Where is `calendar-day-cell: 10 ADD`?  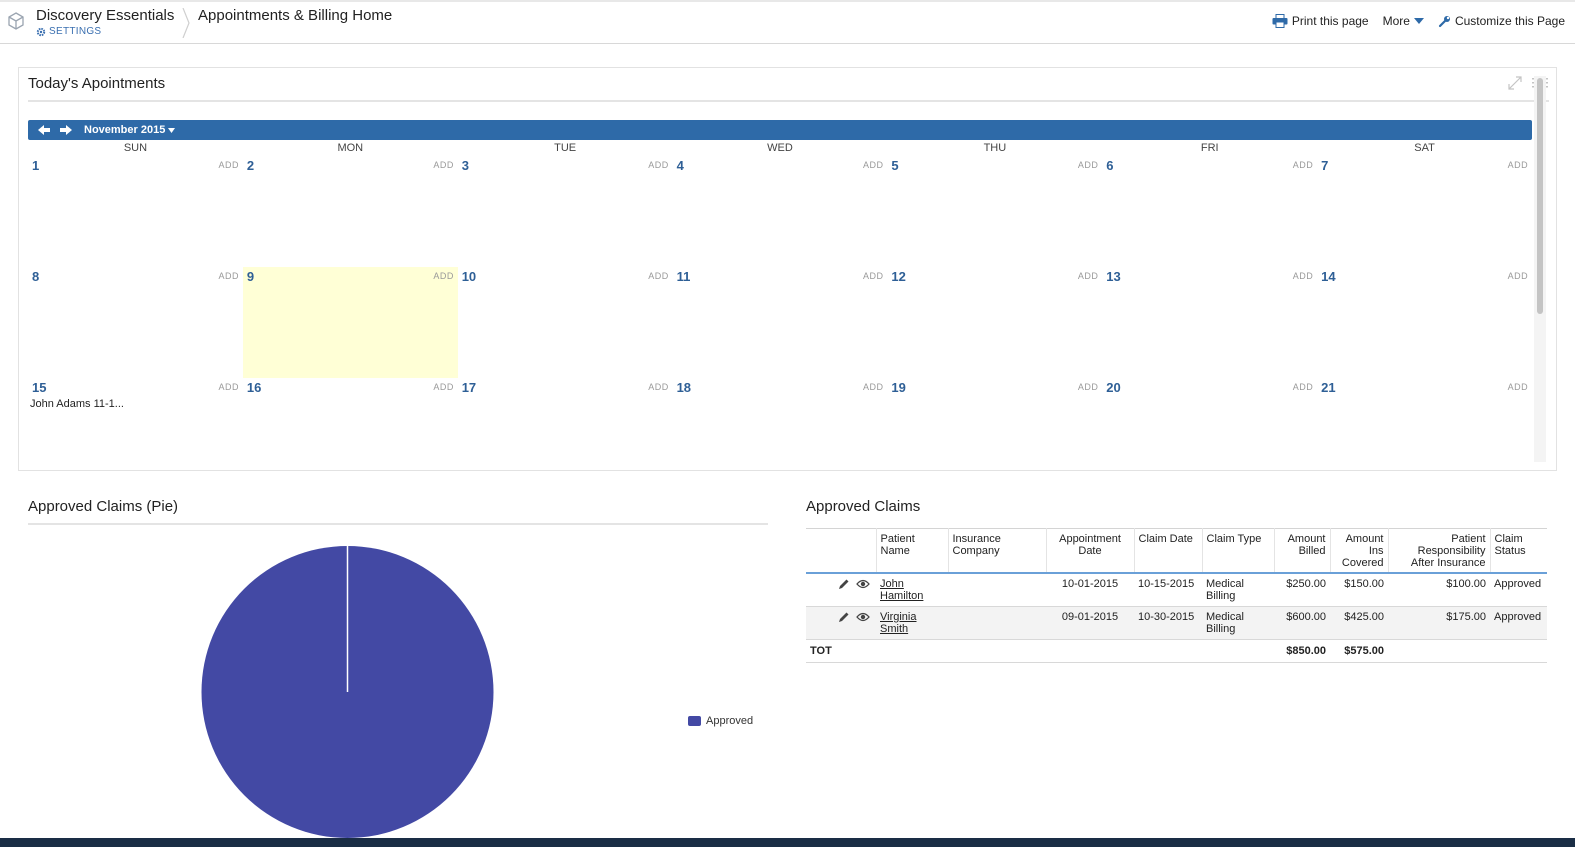 calendar-day-cell: 10 ADD is located at coordinates (565, 322).